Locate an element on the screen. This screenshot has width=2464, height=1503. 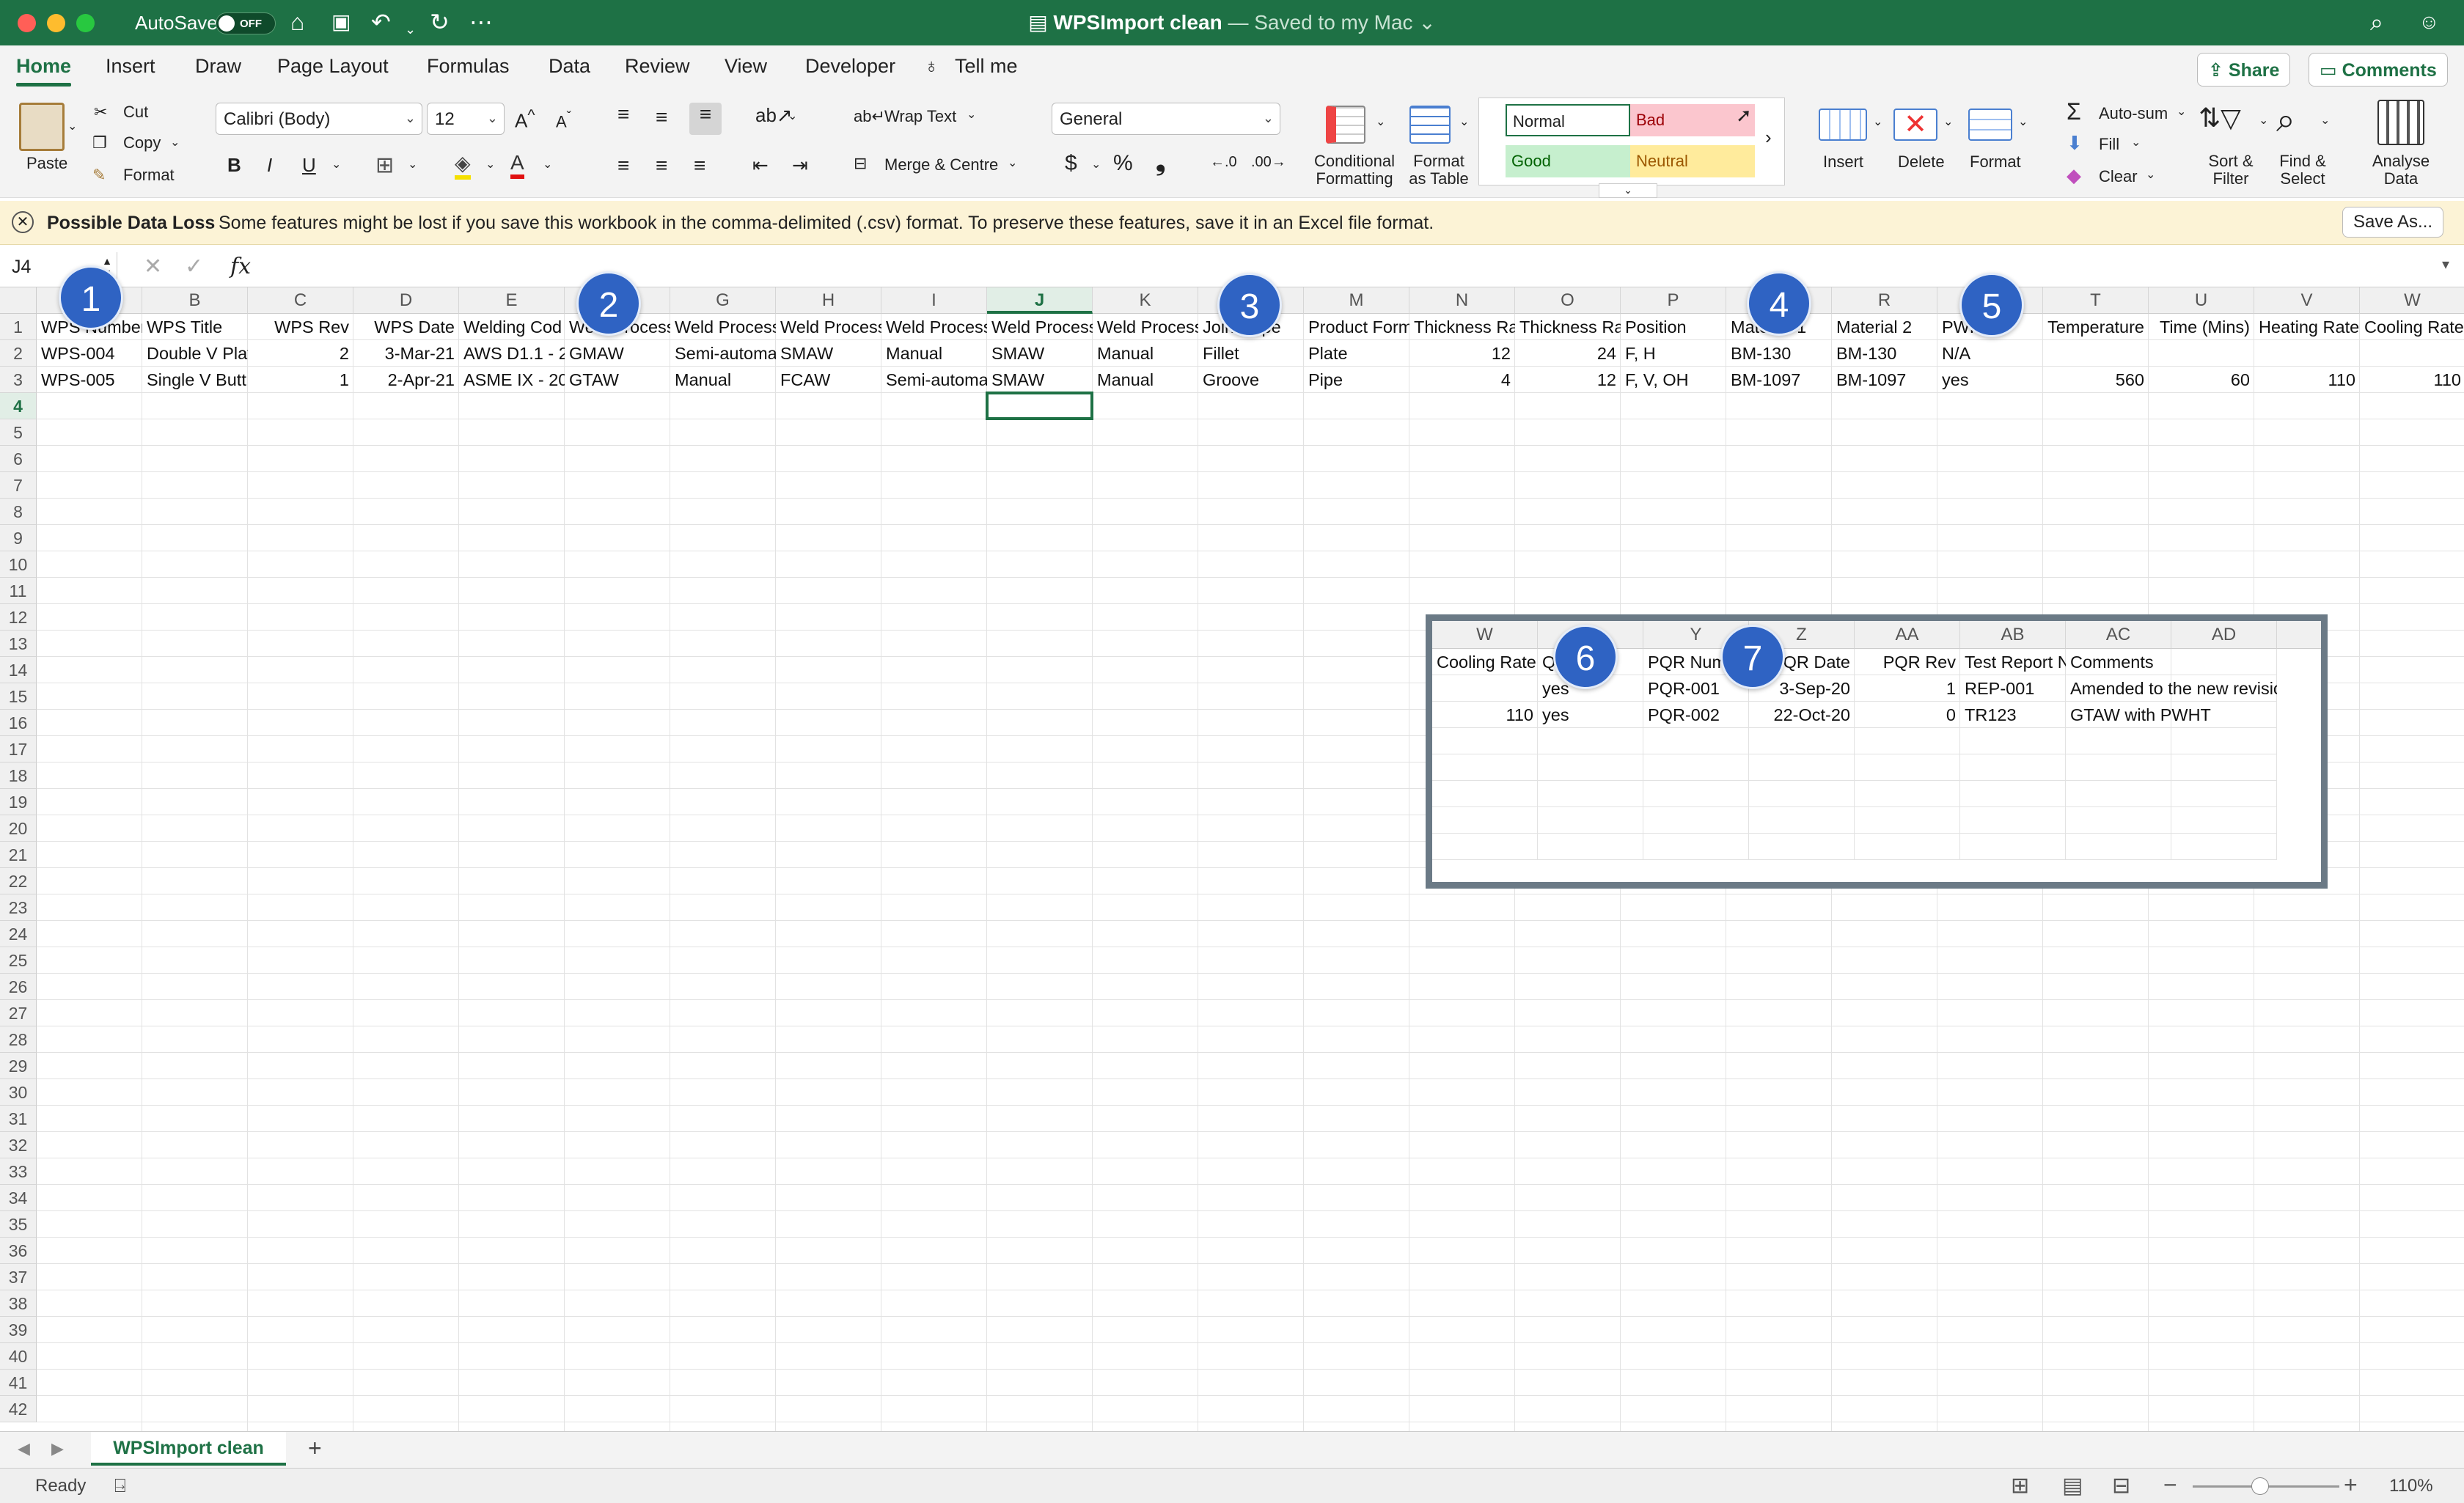
decrease-decimal-icon: .00→ is located at coordinates (1268, 162).